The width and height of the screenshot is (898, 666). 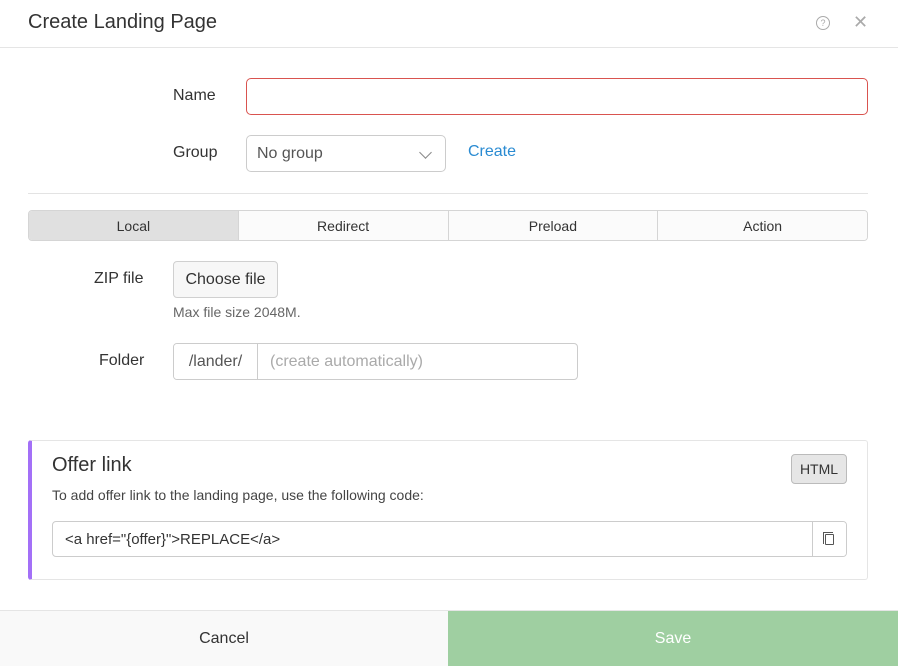 What do you see at coordinates (492, 152) in the screenshot?
I see `create-group-link: Create` at bounding box center [492, 152].